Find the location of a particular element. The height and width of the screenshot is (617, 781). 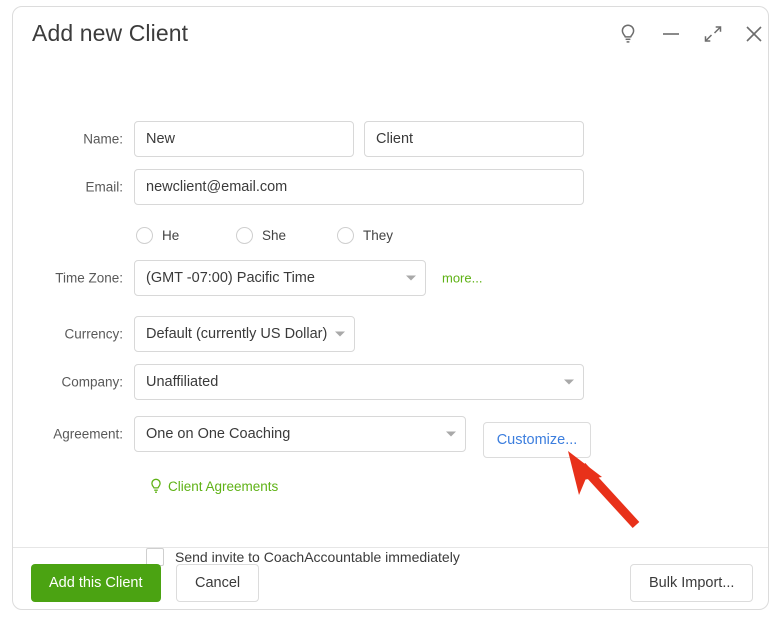

restore-icon is located at coordinates (713, 34).